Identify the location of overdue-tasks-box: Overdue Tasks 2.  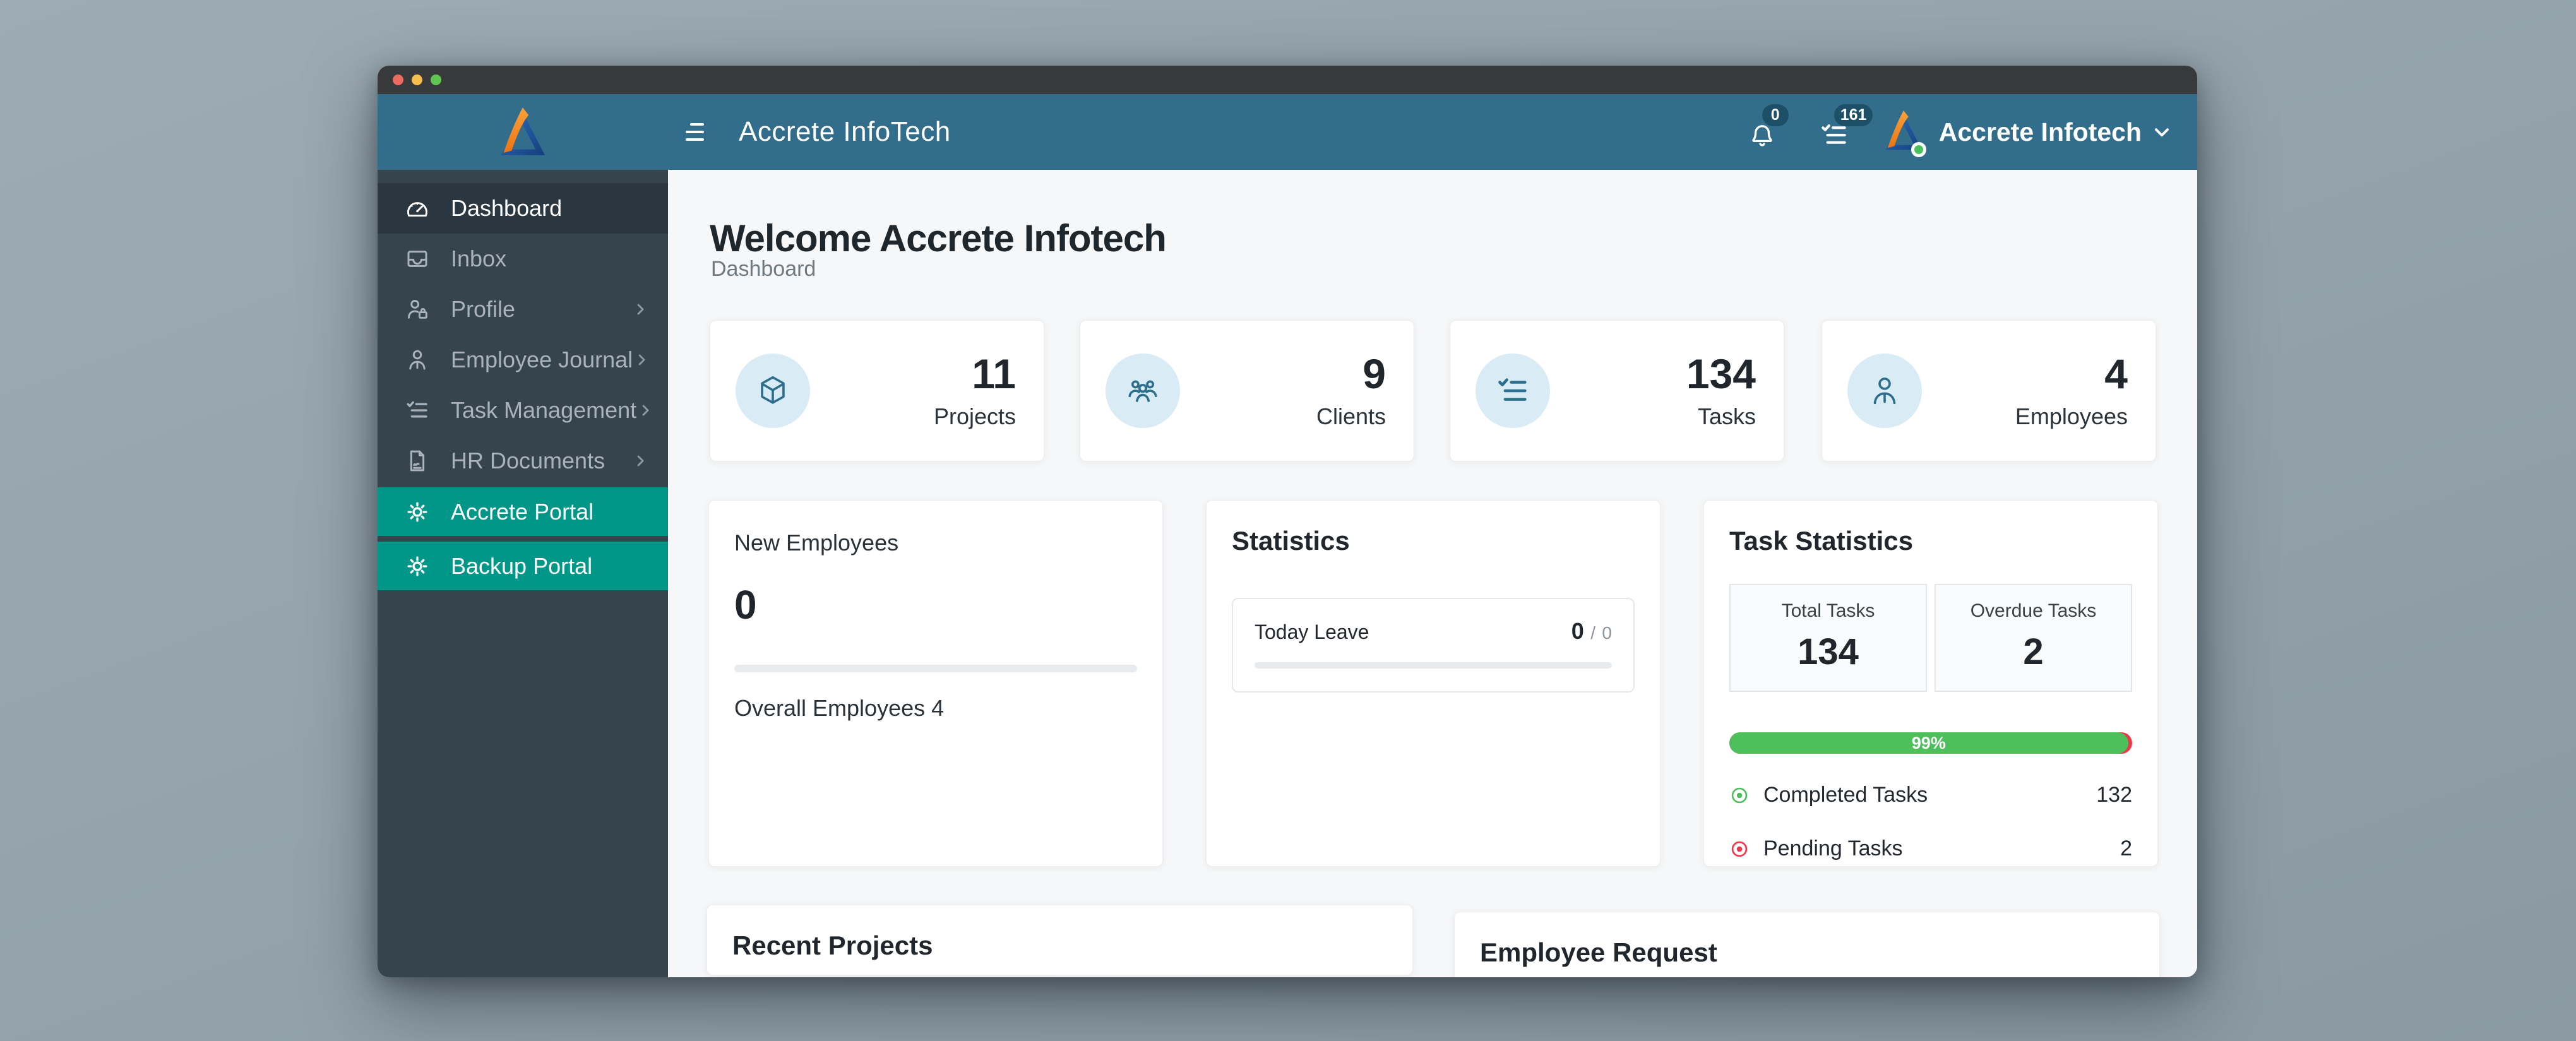
(2033, 638).